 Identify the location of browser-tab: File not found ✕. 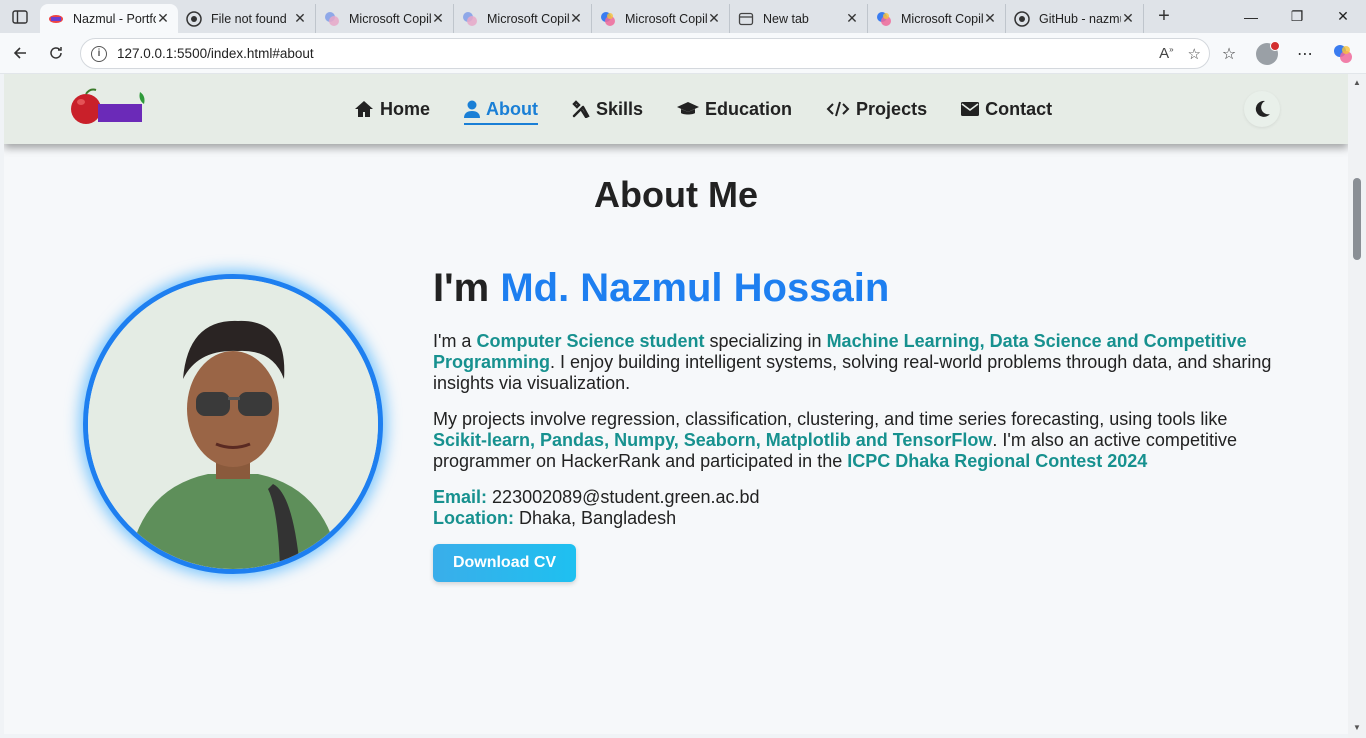
(247, 18).